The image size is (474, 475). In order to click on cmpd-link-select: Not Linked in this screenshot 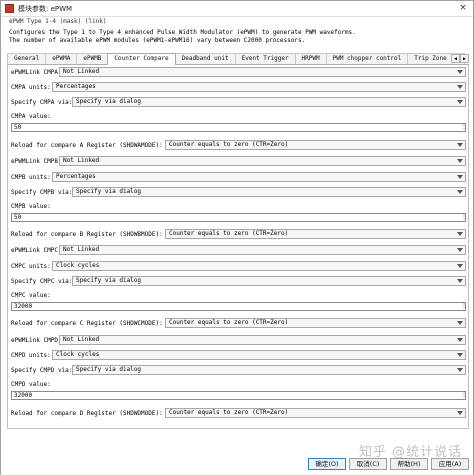, I will do `click(262, 340)`.